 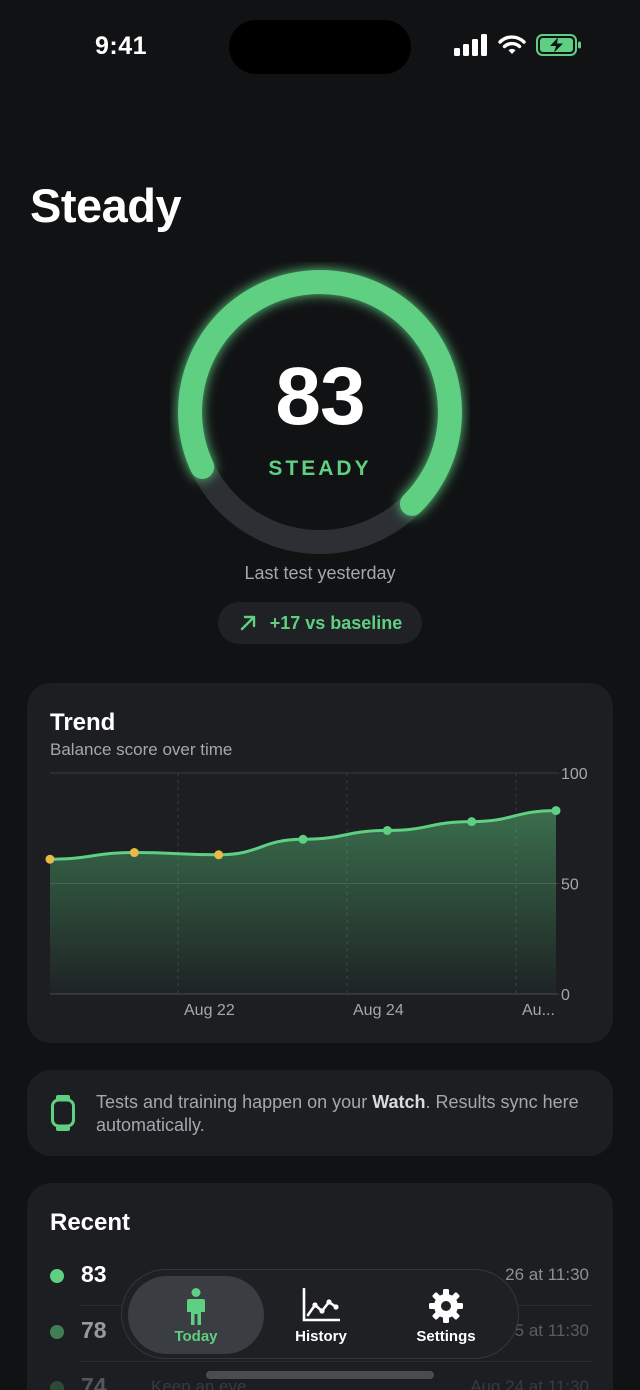 I want to click on recent-date: 26 at 11:30, so click(x=547, y=1274).